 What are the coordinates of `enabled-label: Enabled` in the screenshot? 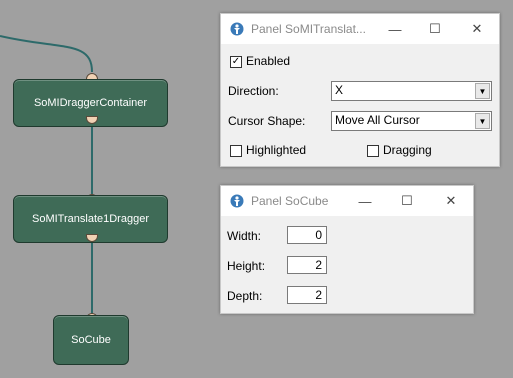 It's located at (268, 61).